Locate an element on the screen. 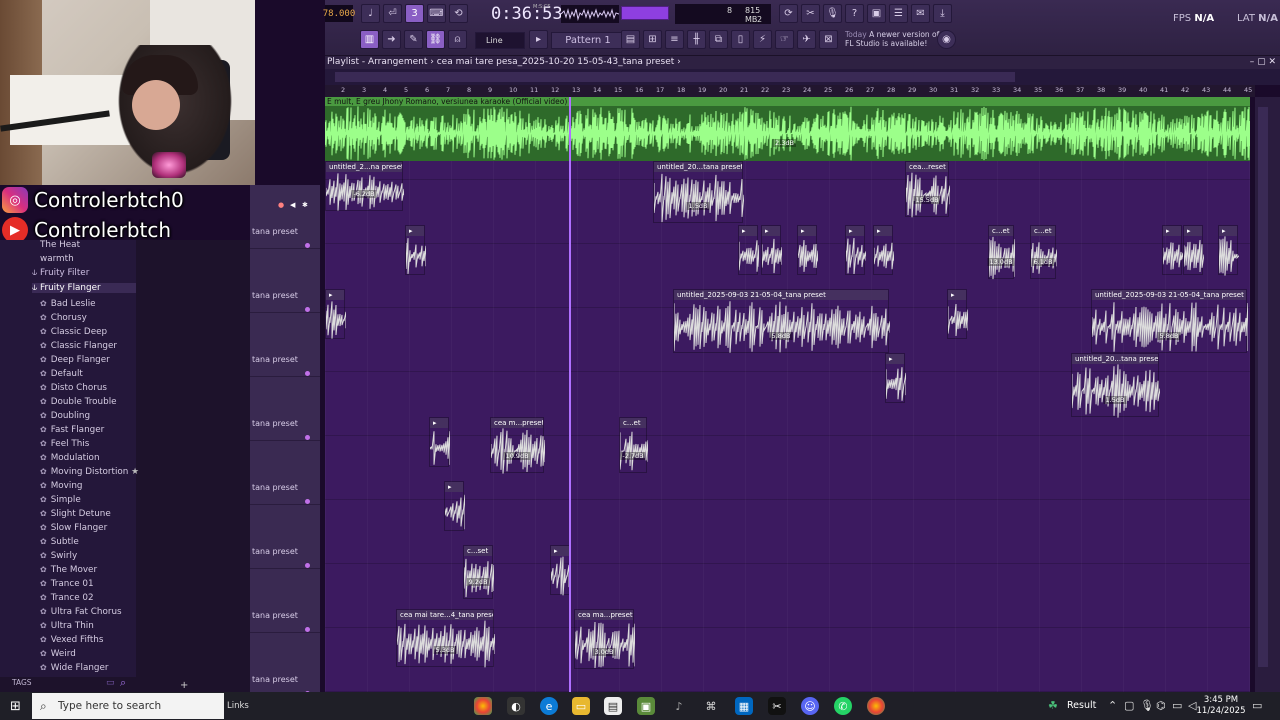 This screenshot has height=720, width=1280. master-volume-meter is located at coordinates (645, 13).